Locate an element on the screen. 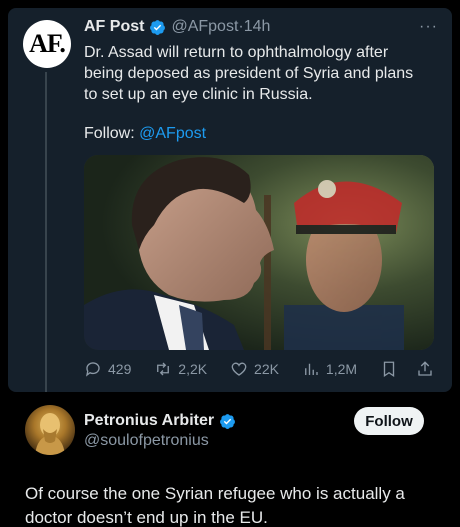  share-button is located at coordinates (425, 369).